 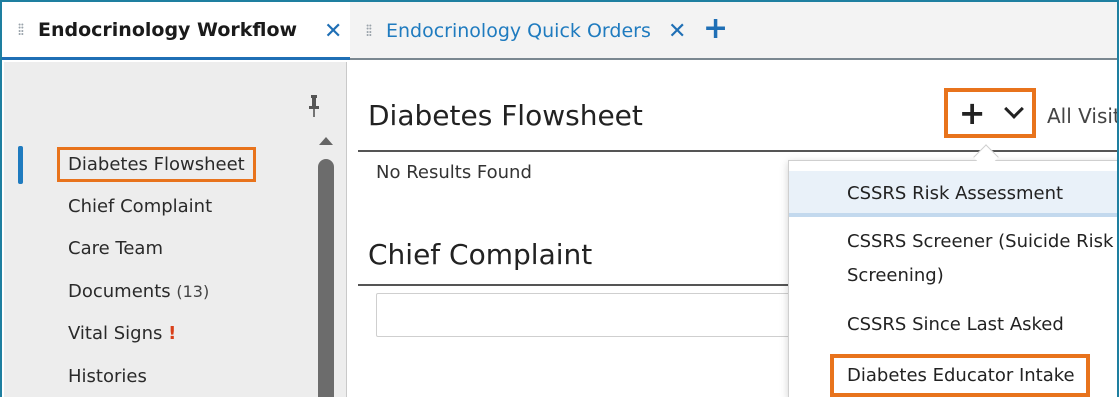 I want to click on nav-item-care-team: Care Team, so click(x=115, y=248).